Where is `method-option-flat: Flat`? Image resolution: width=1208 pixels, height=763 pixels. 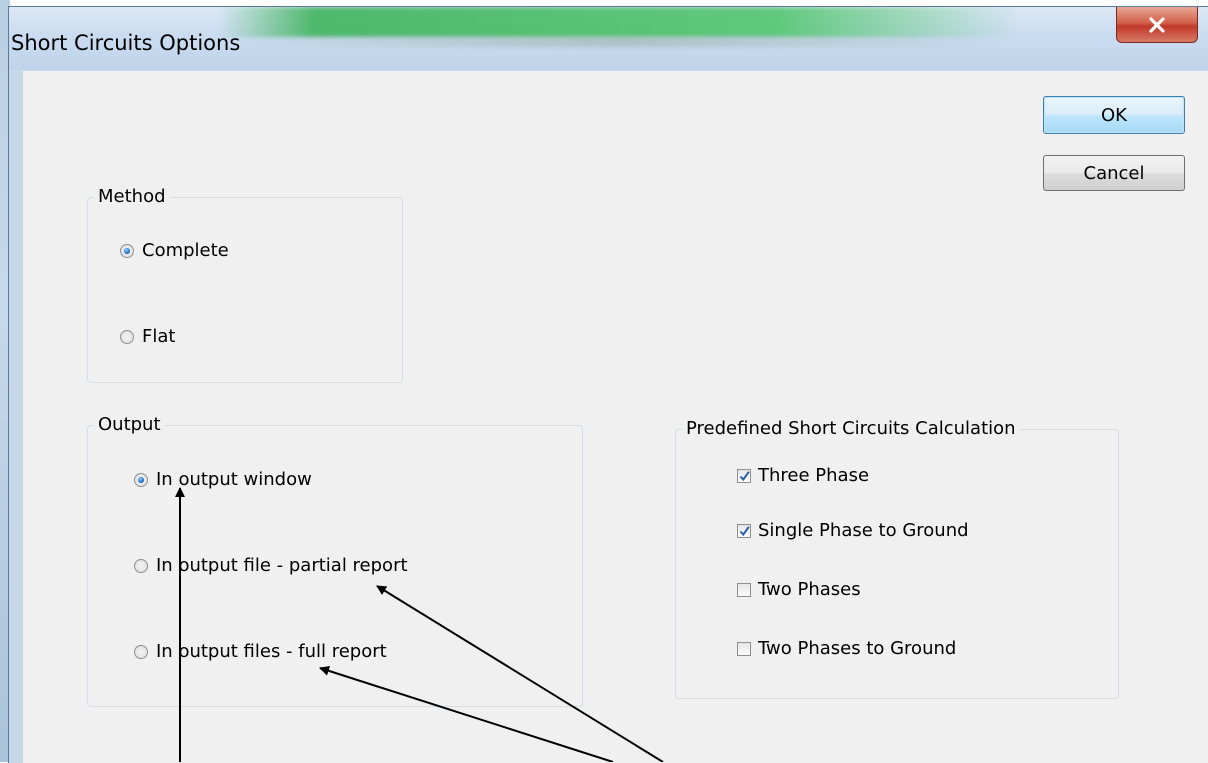 method-option-flat: Flat is located at coordinates (147, 336).